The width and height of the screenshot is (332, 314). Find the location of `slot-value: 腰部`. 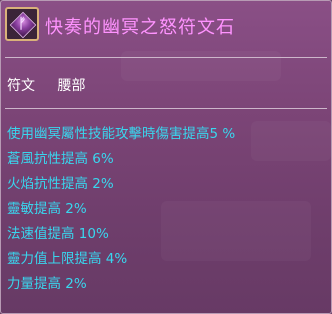

slot-value: 腰部 is located at coordinates (71, 86).